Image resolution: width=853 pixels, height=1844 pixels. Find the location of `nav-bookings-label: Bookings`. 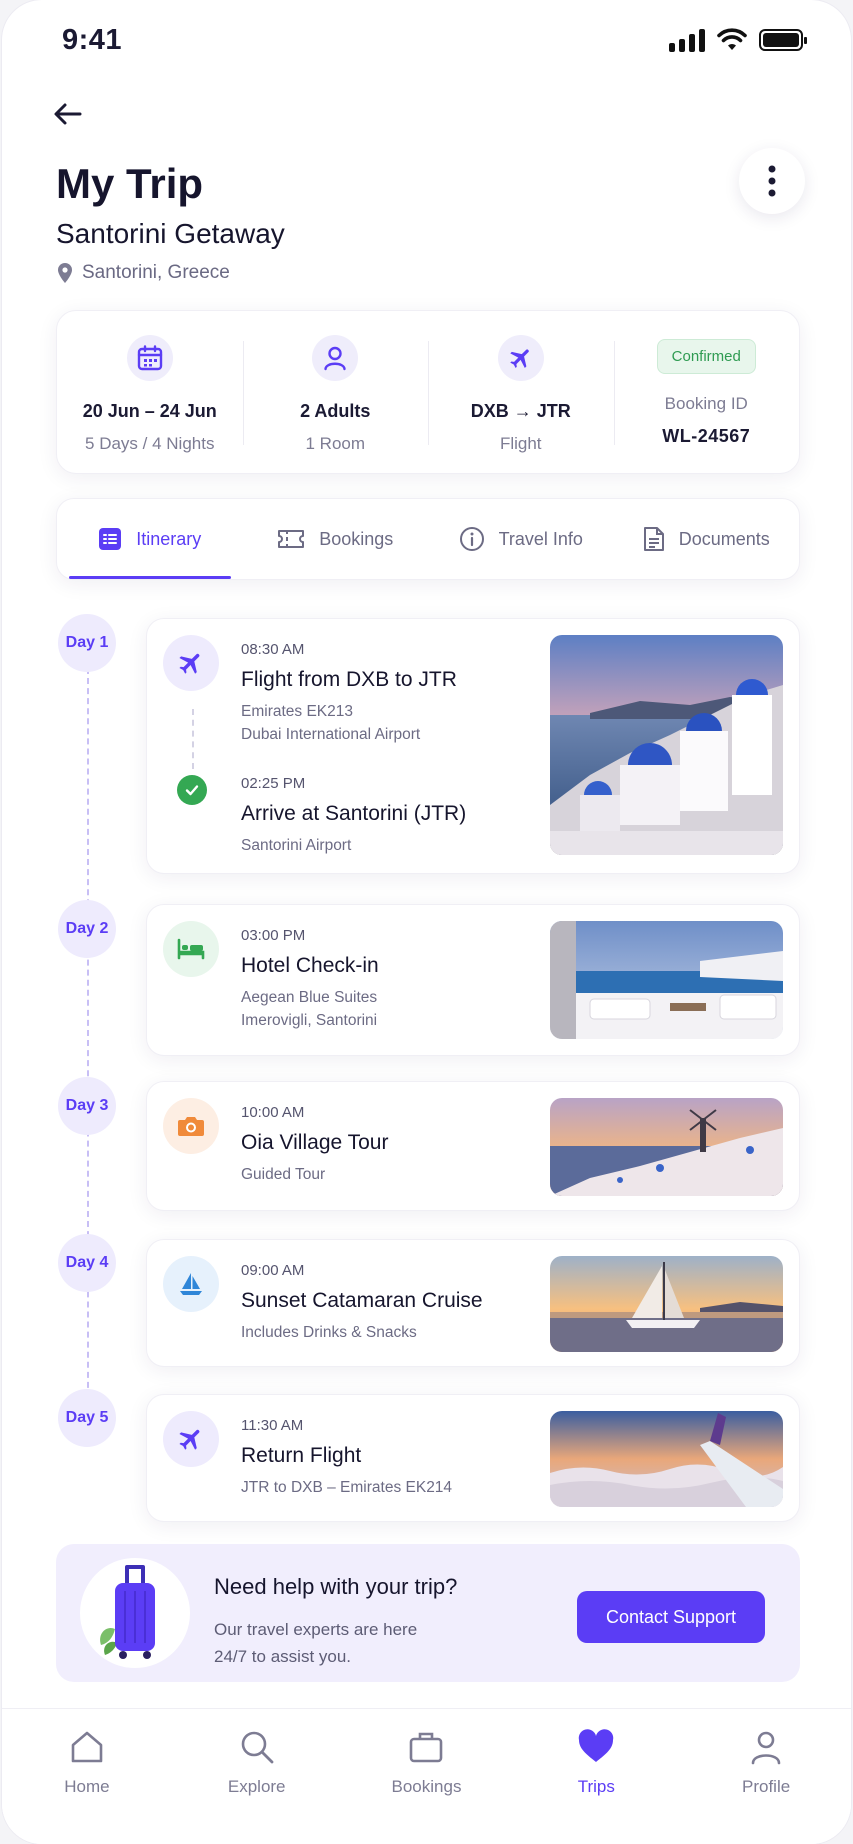

nav-bookings-label: Bookings is located at coordinates (426, 1786).